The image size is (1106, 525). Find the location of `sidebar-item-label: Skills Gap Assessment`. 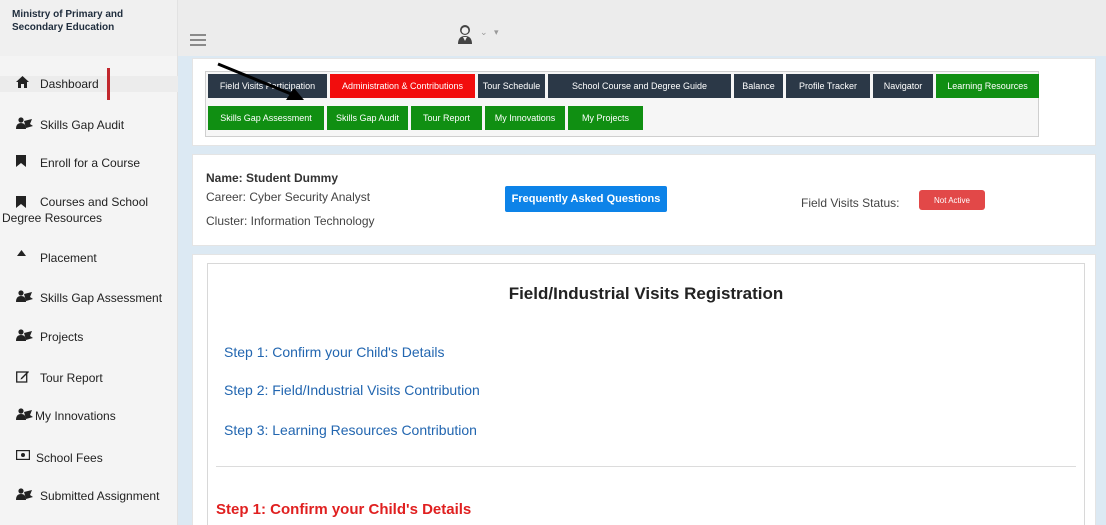

sidebar-item-label: Skills Gap Assessment is located at coordinates (101, 298).